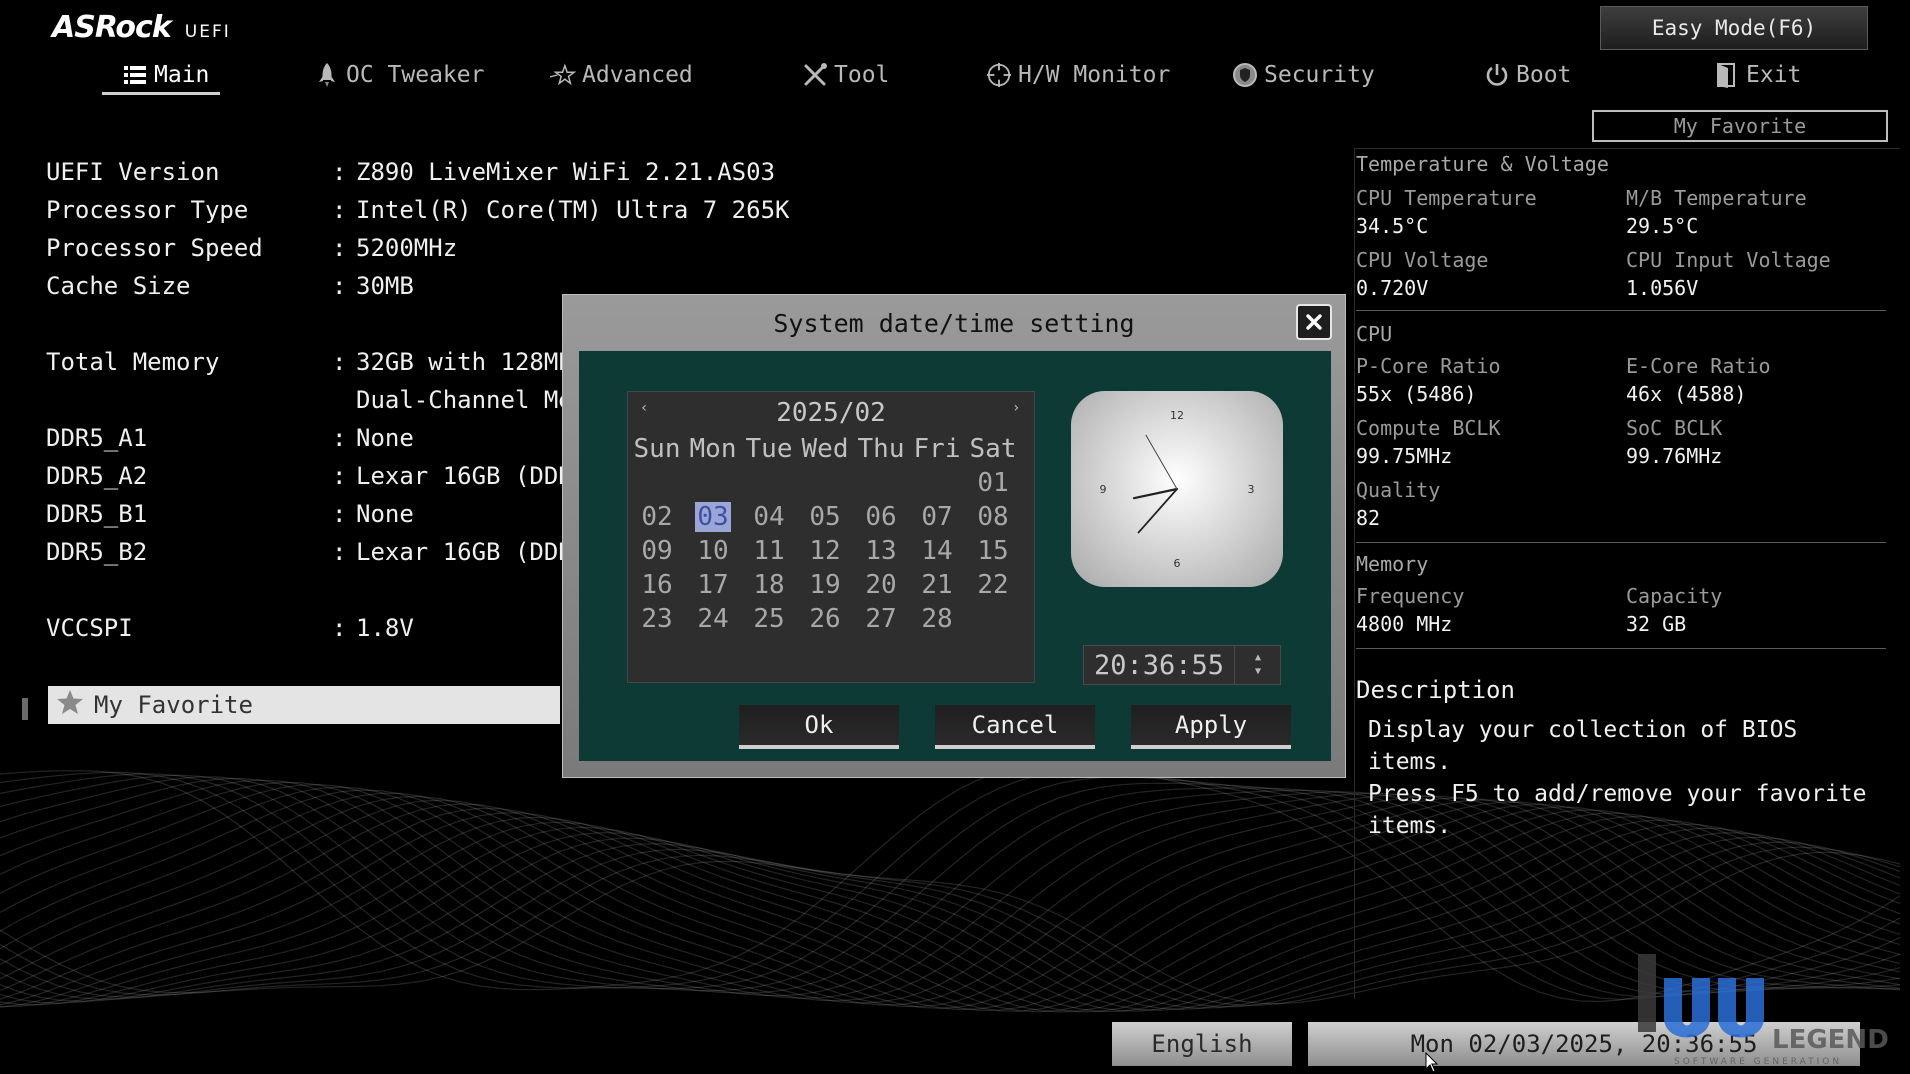 This screenshot has height=1074, width=1910. I want to click on description-line-1: Display your collection of BIOS items., so click(1583, 746).